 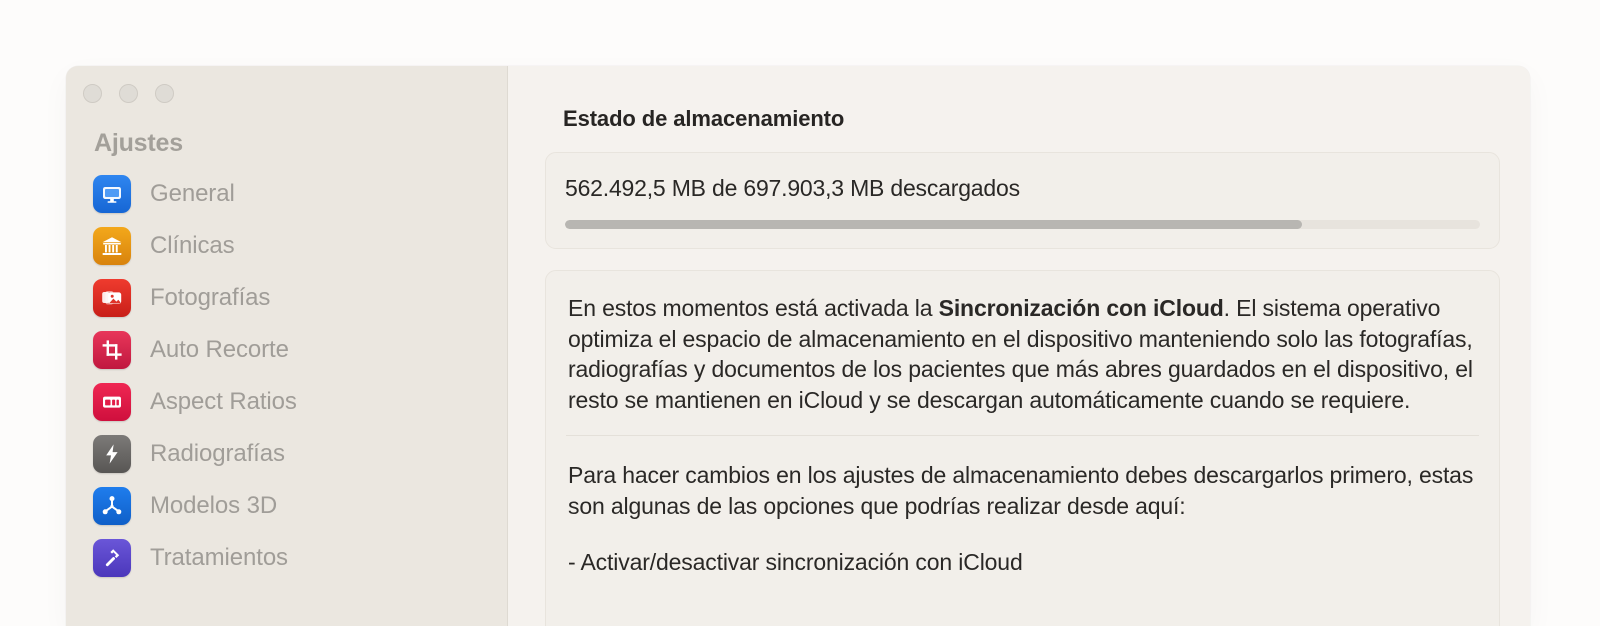 I want to click on page-title: Estado de almacenamiento, so click(x=704, y=118).